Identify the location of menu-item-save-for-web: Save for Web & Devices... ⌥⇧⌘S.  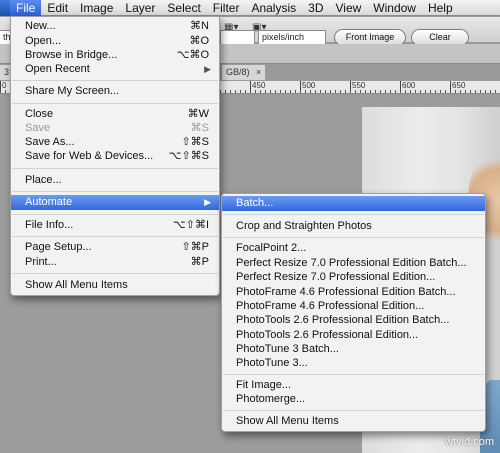
(115, 156).